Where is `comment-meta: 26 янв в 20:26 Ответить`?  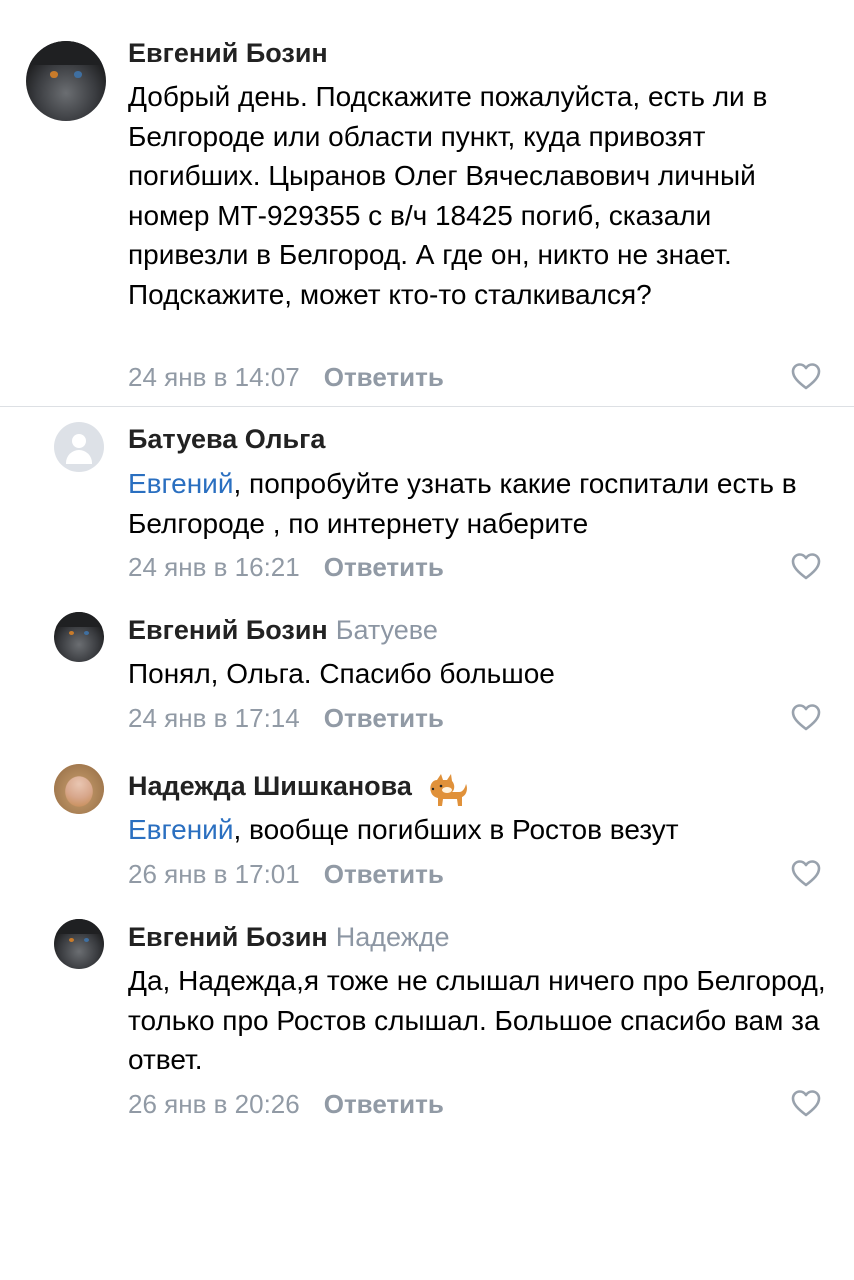
comment-meta: 26 янв в 20:26 Ответить is located at coordinates (286, 1104).